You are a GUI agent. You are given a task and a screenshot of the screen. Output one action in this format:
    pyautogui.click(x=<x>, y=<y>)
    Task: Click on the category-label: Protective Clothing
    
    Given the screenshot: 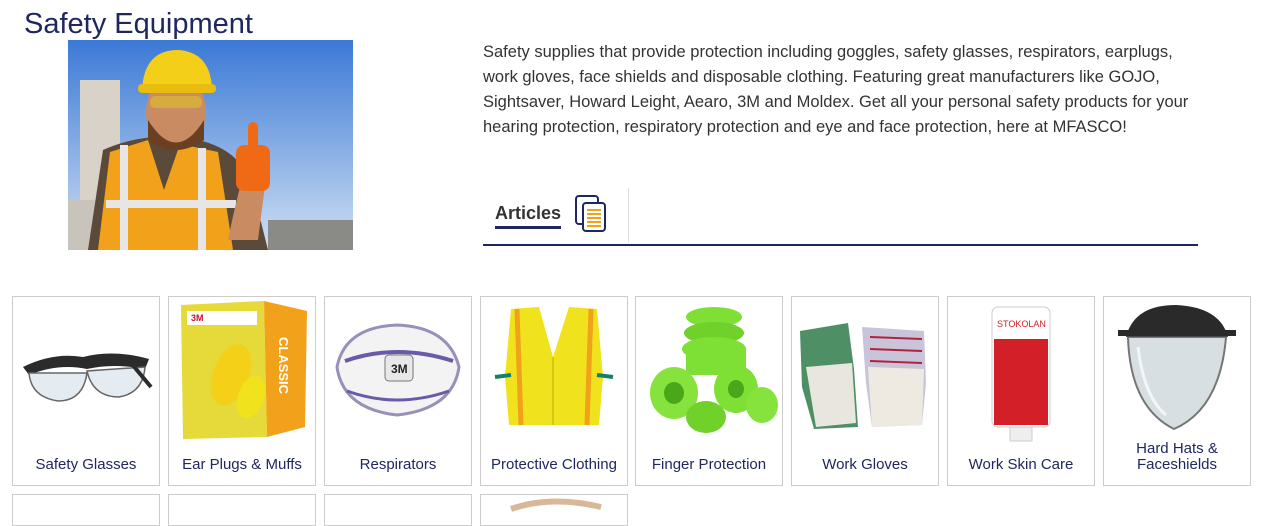 What is the action you would take?
    pyautogui.click(x=554, y=464)
    